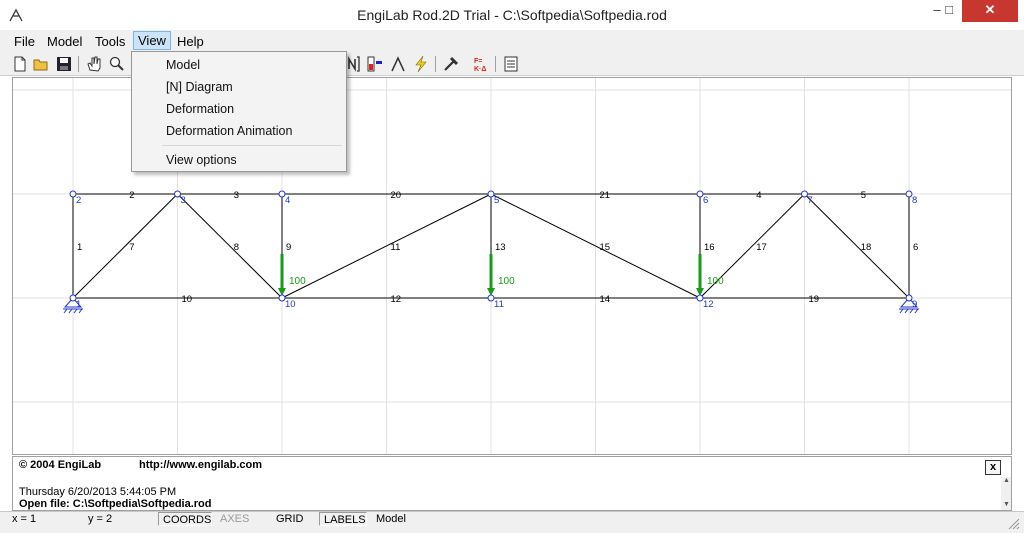 This screenshot has width=1024, height=533. What do you see at coordinates (708, 304) in the screenshot?
I see `node-label: 12` at bounding box center [708, 304].